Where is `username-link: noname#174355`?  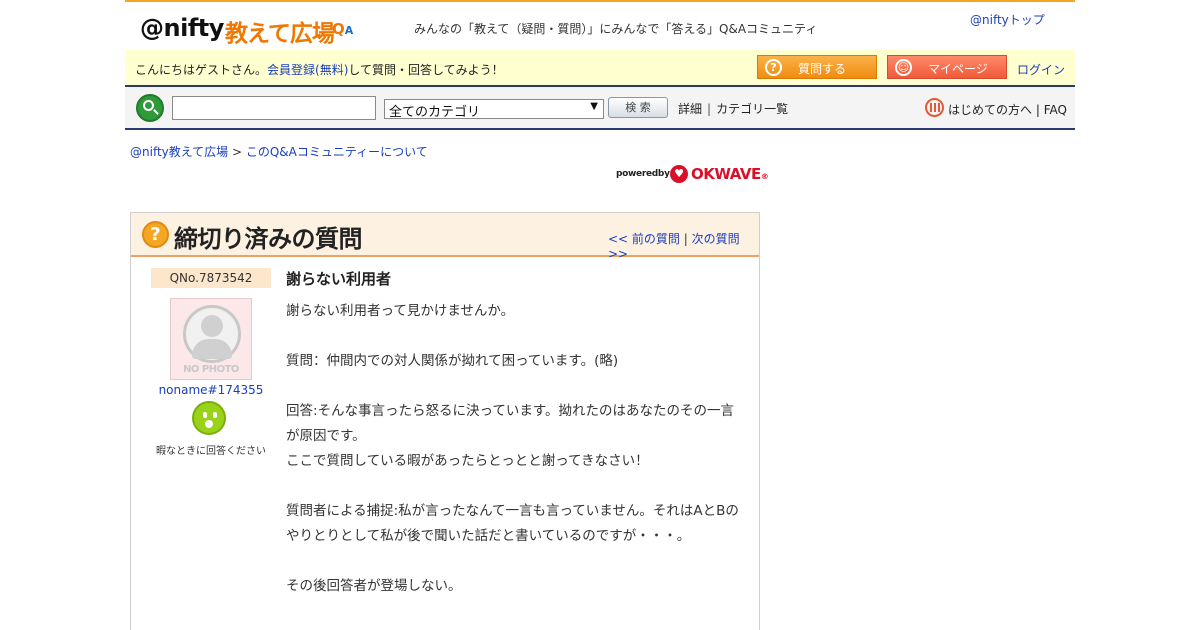 username-link: noname#174355 is located at coordinates (211, 390).